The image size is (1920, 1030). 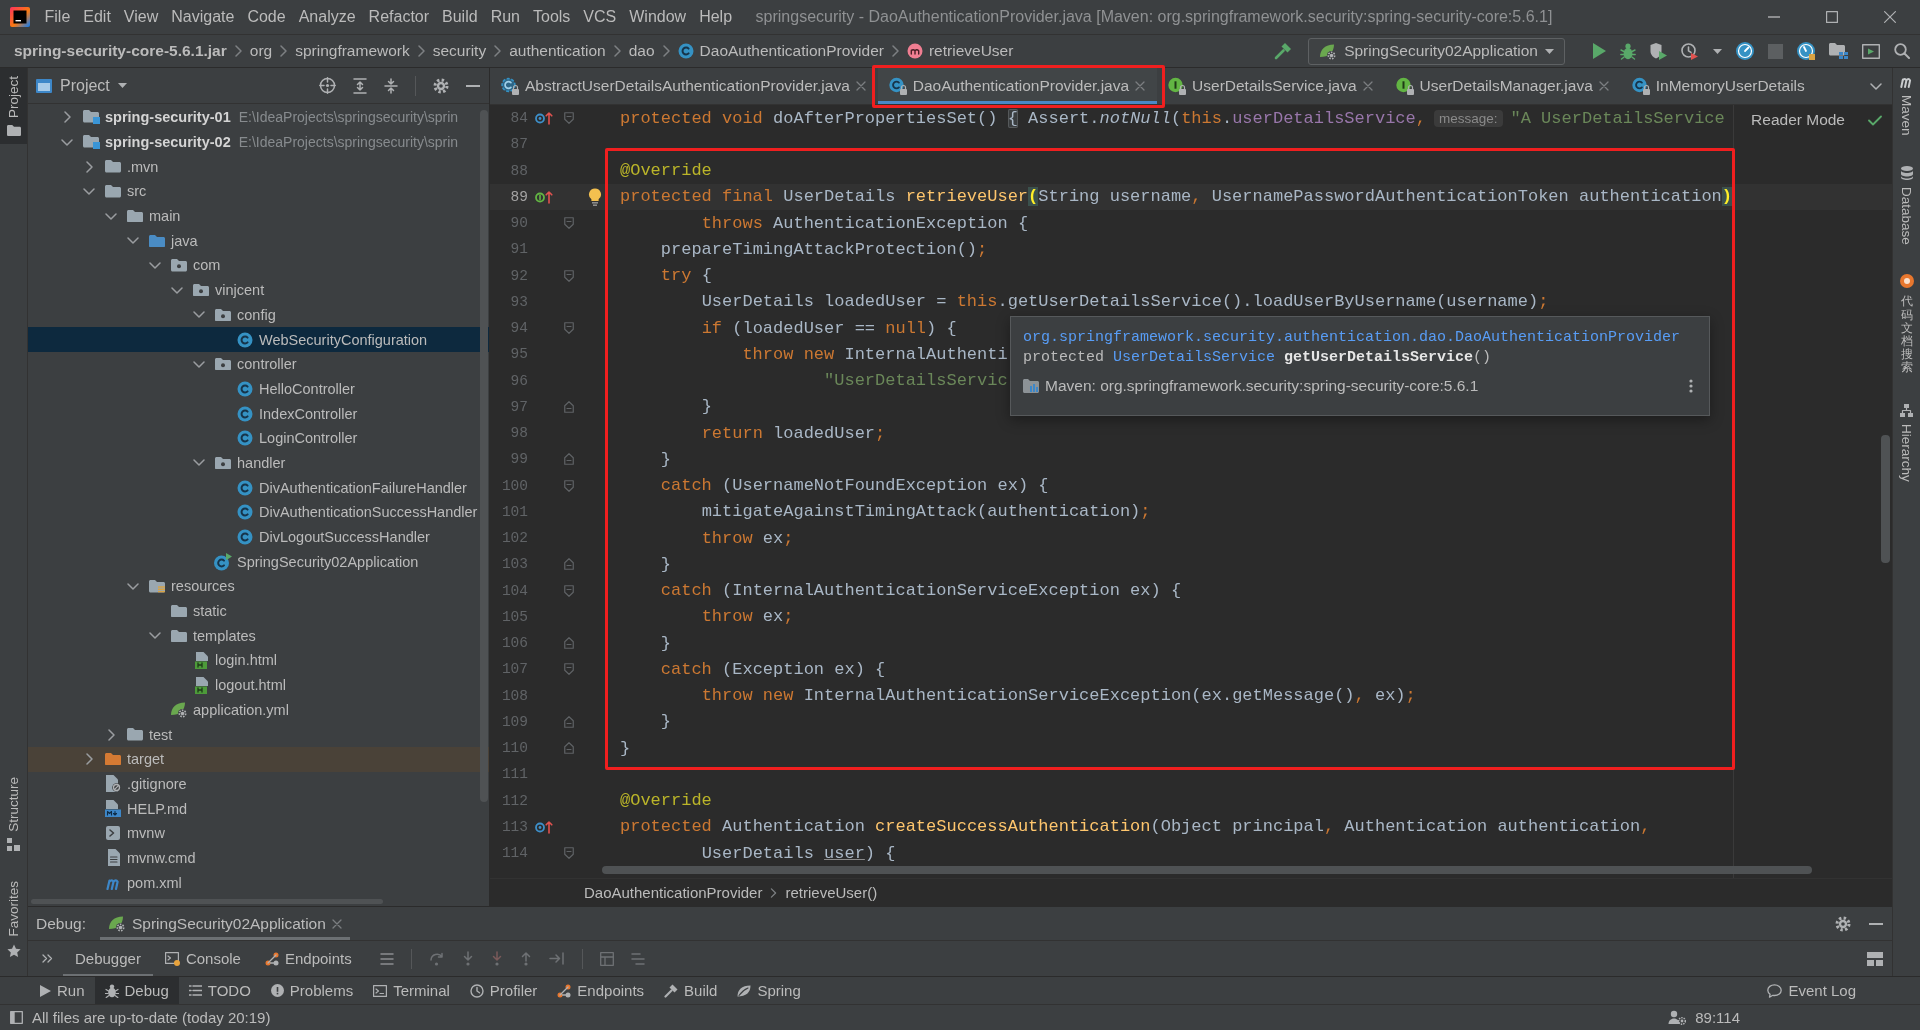 What do you see at coordinates (225, 923) in the screenshot?
I see `session-tab: SpringSecurity02Application` at bounding box center [225, 923].